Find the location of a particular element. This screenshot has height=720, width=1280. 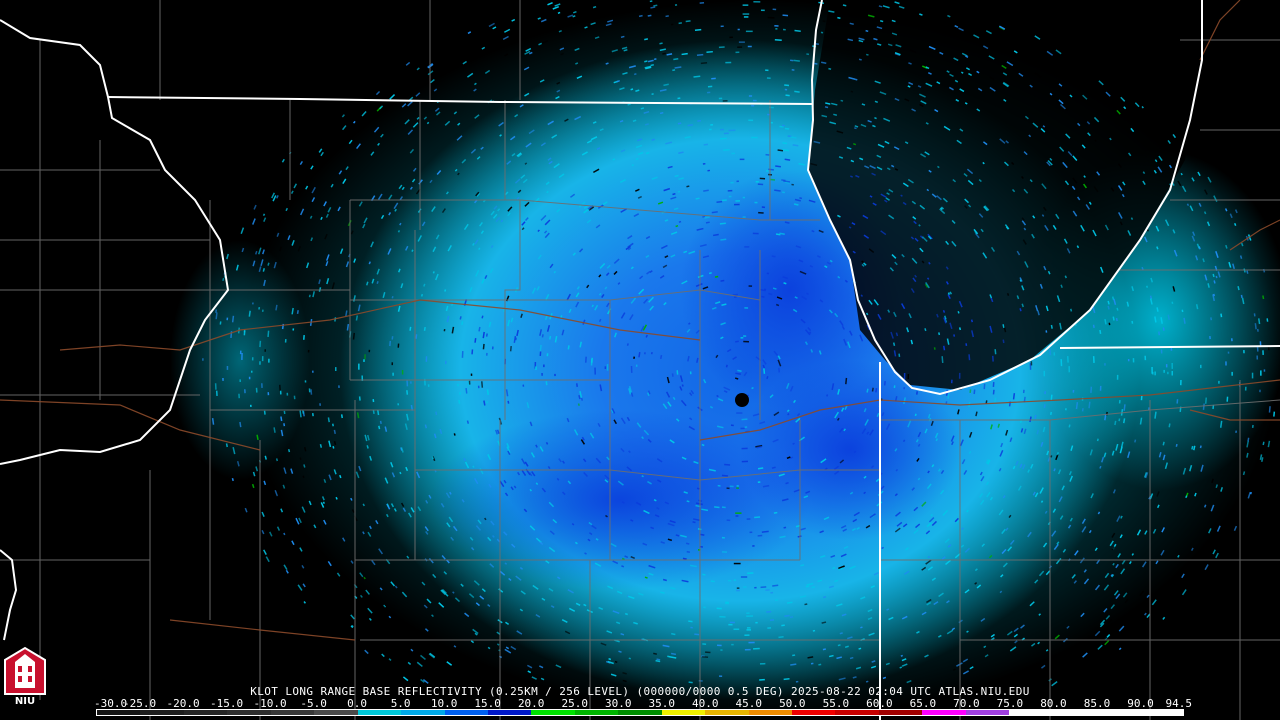

color-scale-bar is located at coordinates (640, 712).